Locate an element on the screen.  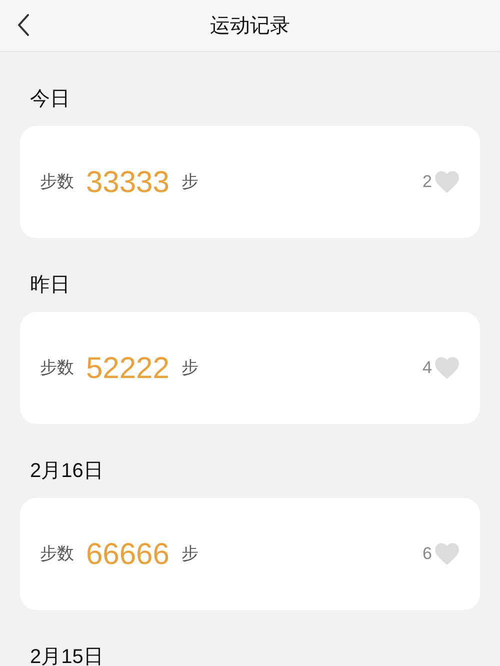
step-count: 33333 is located at coordinates (128, 182).